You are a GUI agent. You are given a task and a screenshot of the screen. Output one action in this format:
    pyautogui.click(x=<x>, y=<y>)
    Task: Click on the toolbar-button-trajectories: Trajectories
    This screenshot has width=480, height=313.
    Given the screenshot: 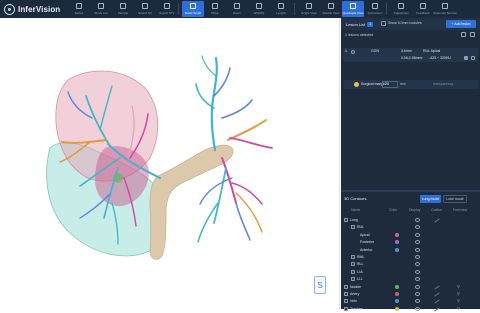 What is the action you would take?
    pyautogui.click(x=401, y=9)
    